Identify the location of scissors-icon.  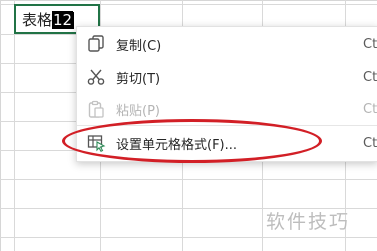
(96, 77).